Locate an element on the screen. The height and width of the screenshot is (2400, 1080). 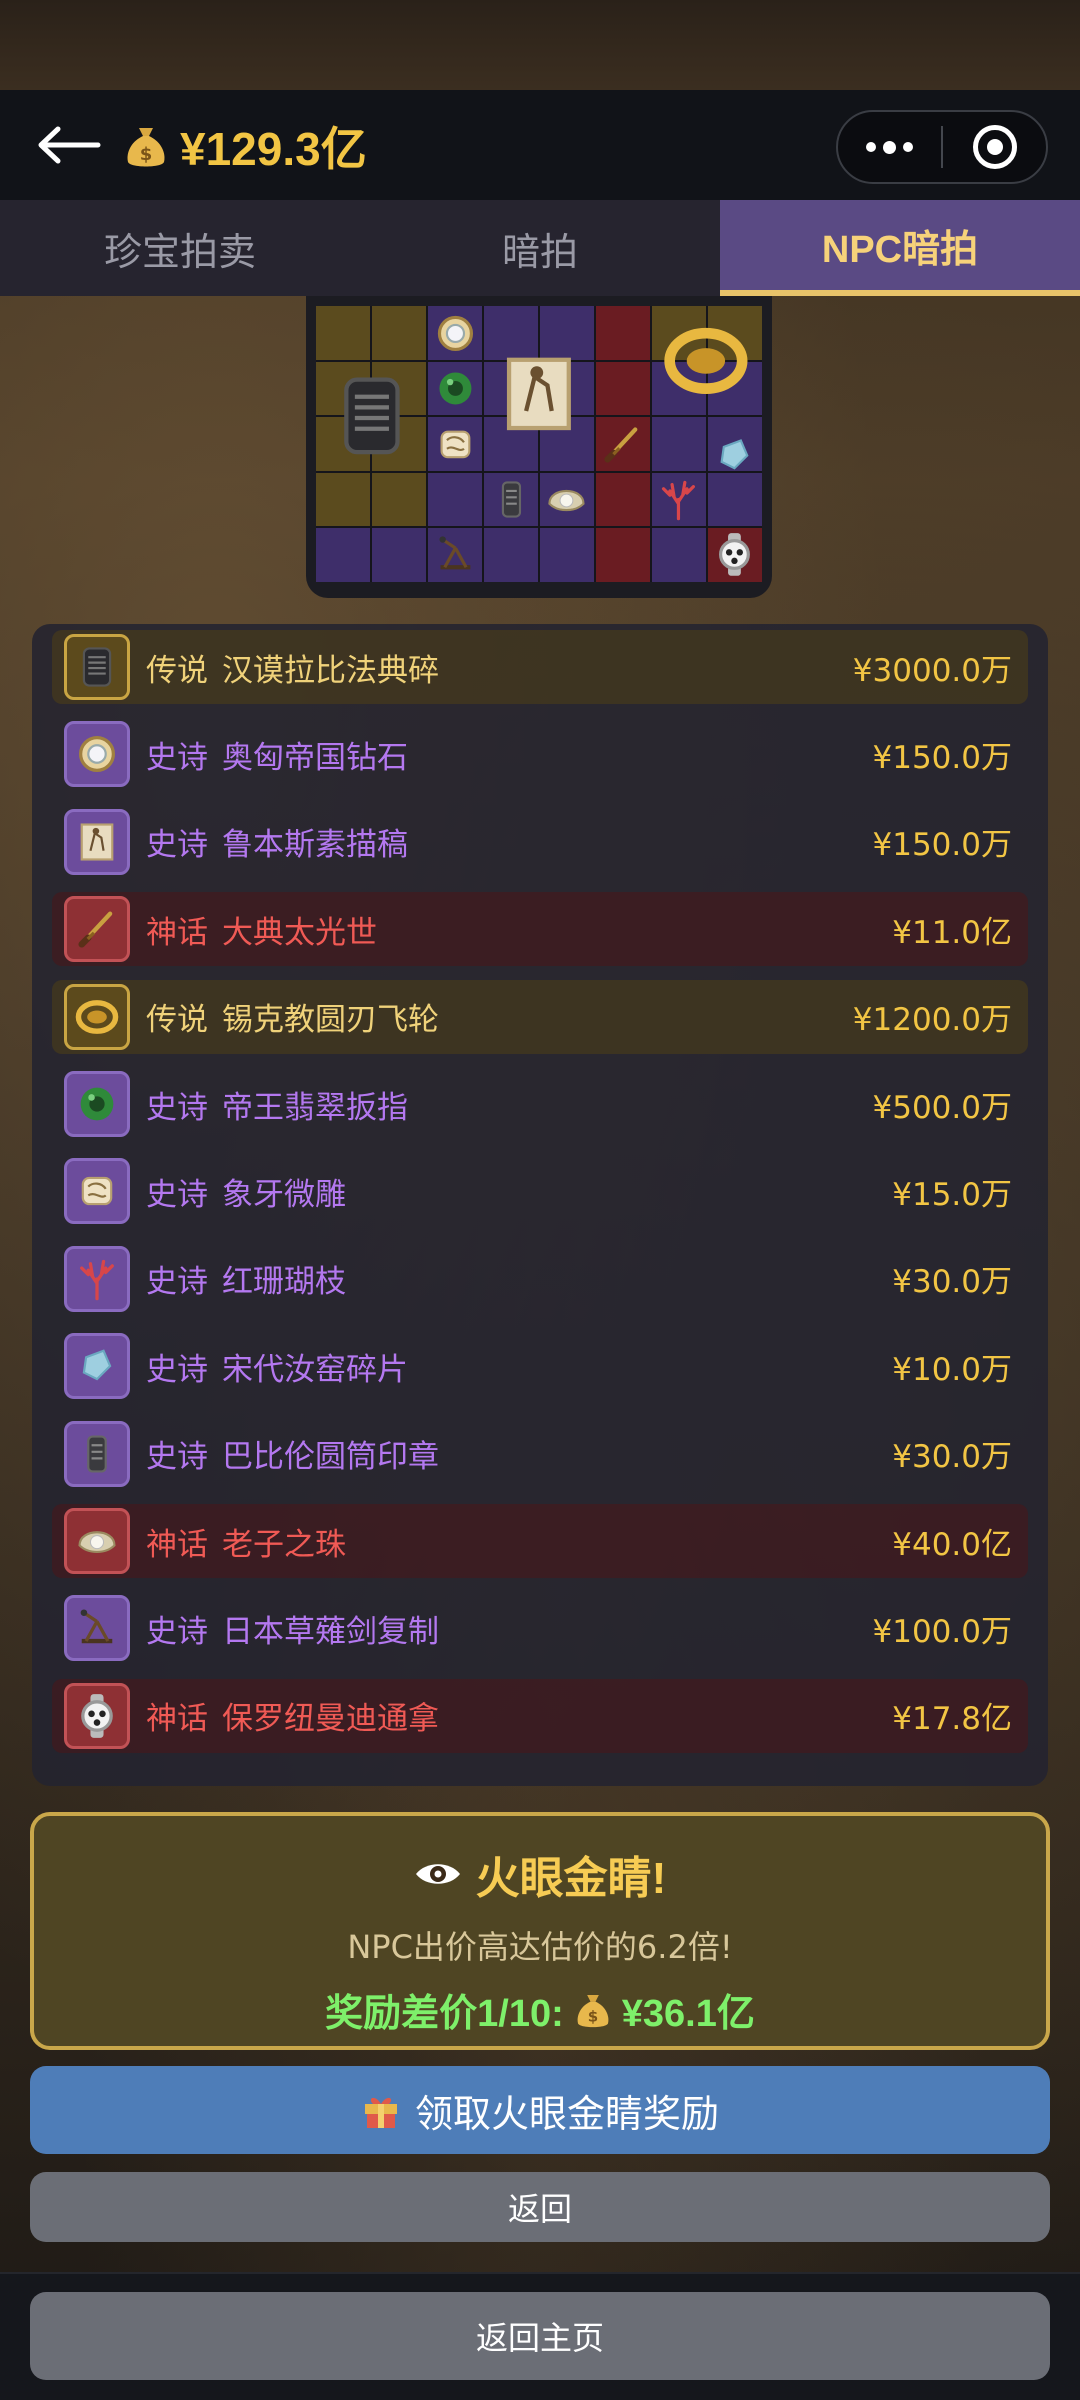
item-row: 史诗 日本草薙剑复制 ¥100.0万 is located at coordinates (540, 1628).